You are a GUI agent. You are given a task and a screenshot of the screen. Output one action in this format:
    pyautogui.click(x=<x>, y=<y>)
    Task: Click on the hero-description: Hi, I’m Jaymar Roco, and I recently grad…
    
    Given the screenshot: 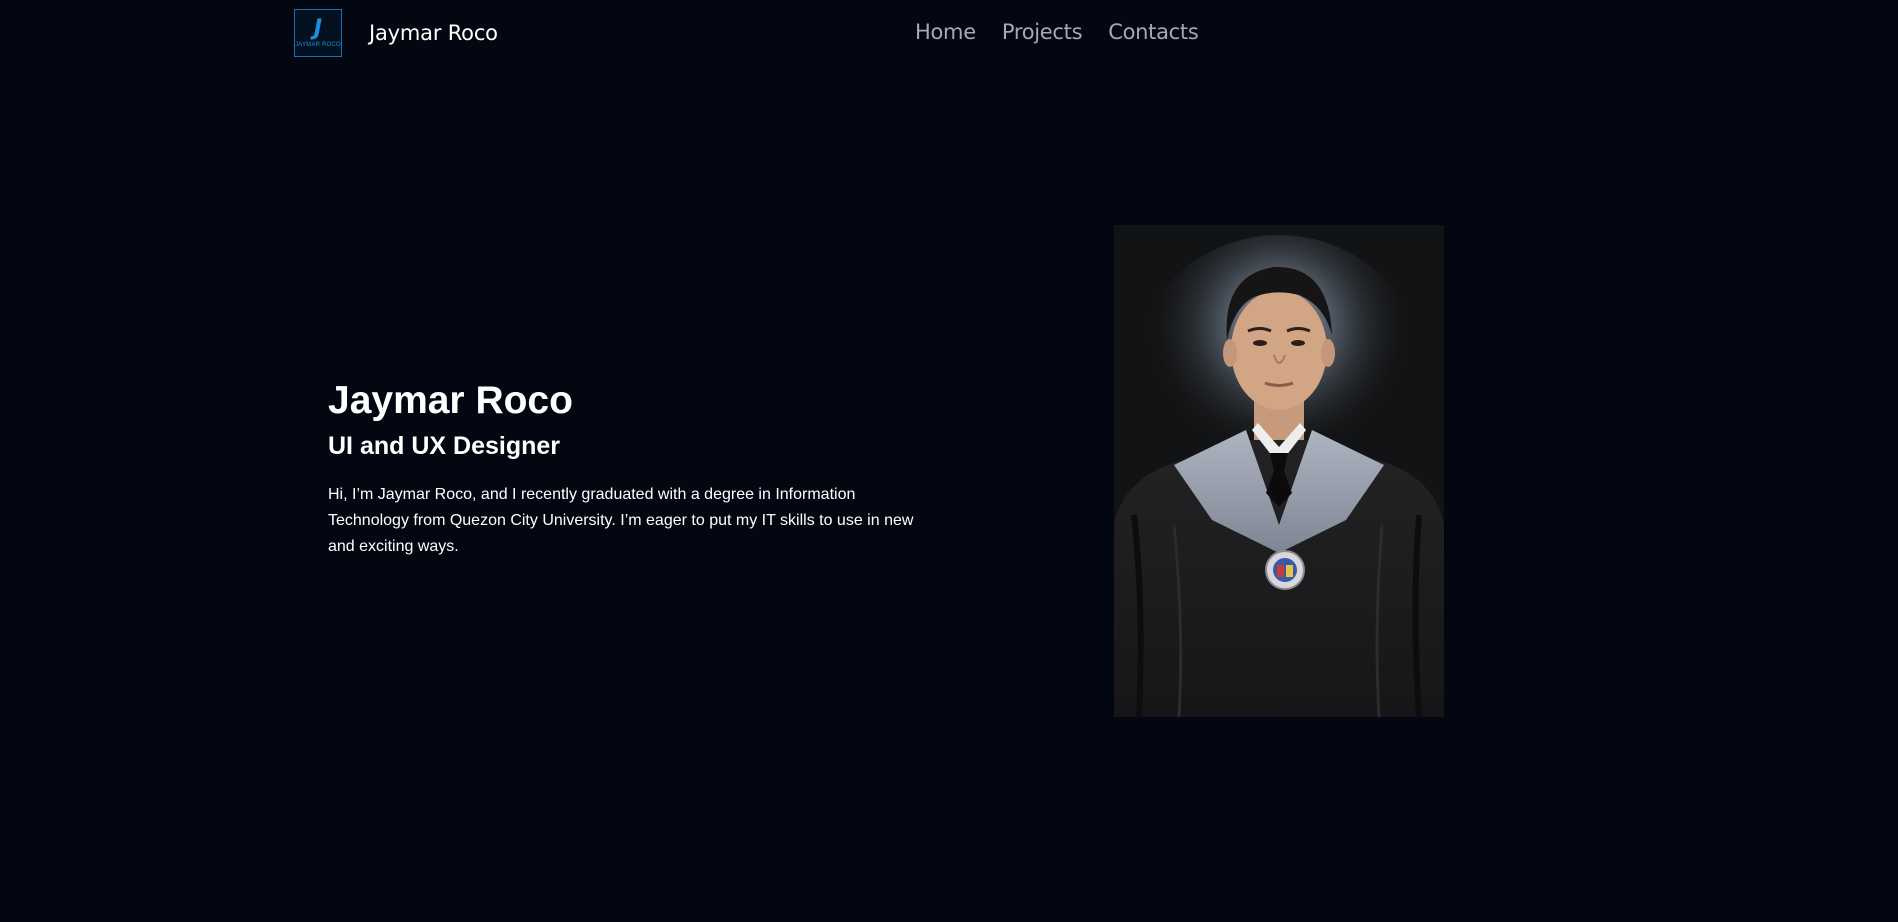 What is the action you would take?
    pyautogui.click(x=621, y=520)
    